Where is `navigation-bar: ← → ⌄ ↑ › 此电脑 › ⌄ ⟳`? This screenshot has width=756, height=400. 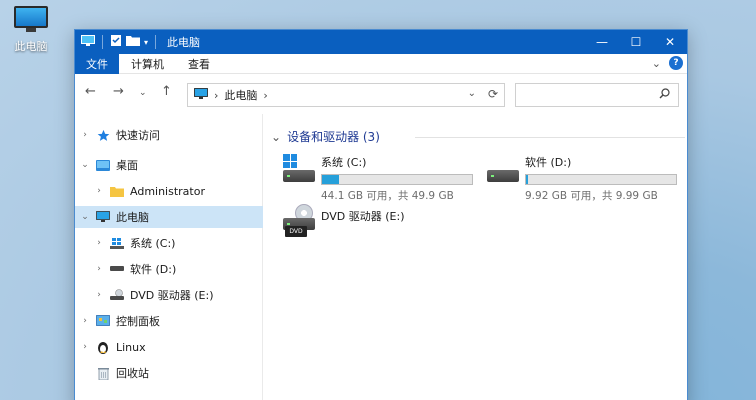 navigation-bar: ← → ⌄ ↑ › 此电脑 › ⌄ ⟳ is located at coordinates (381, 94).